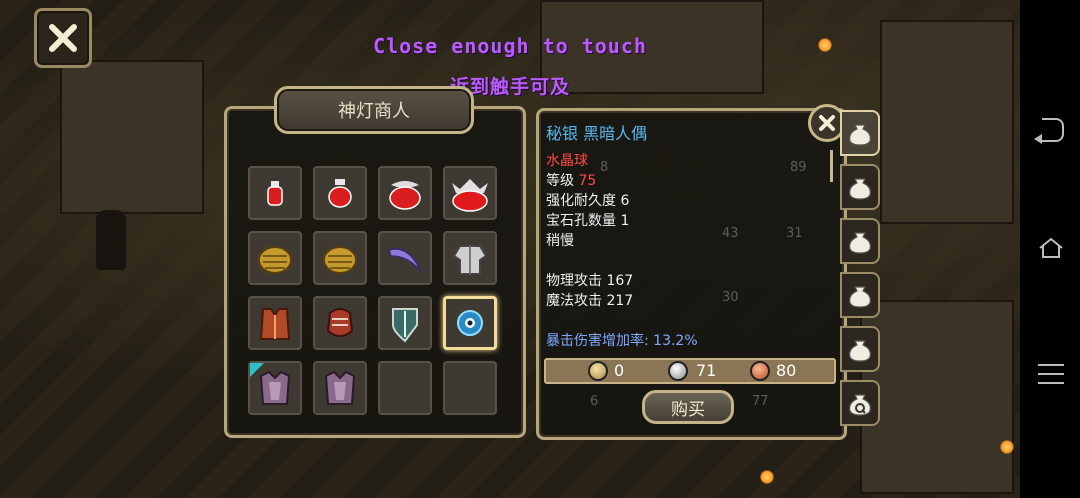  What do you see at coordinates (760, 401) in the screenshot?
I see `background-count: 77` at bounding box center [760, 401].